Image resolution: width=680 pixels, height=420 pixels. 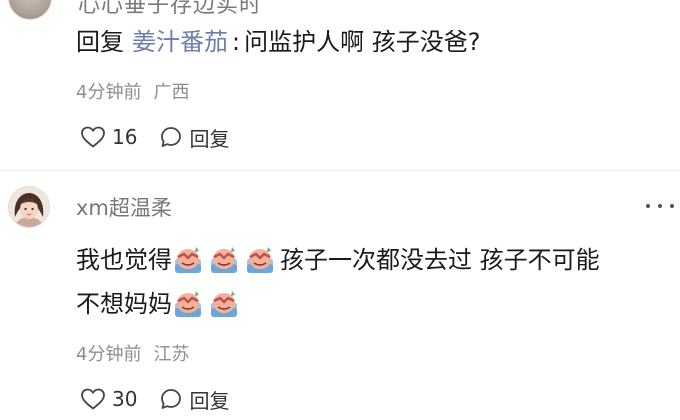 I want to click on like-button: 16, so click(x=108, y=137).